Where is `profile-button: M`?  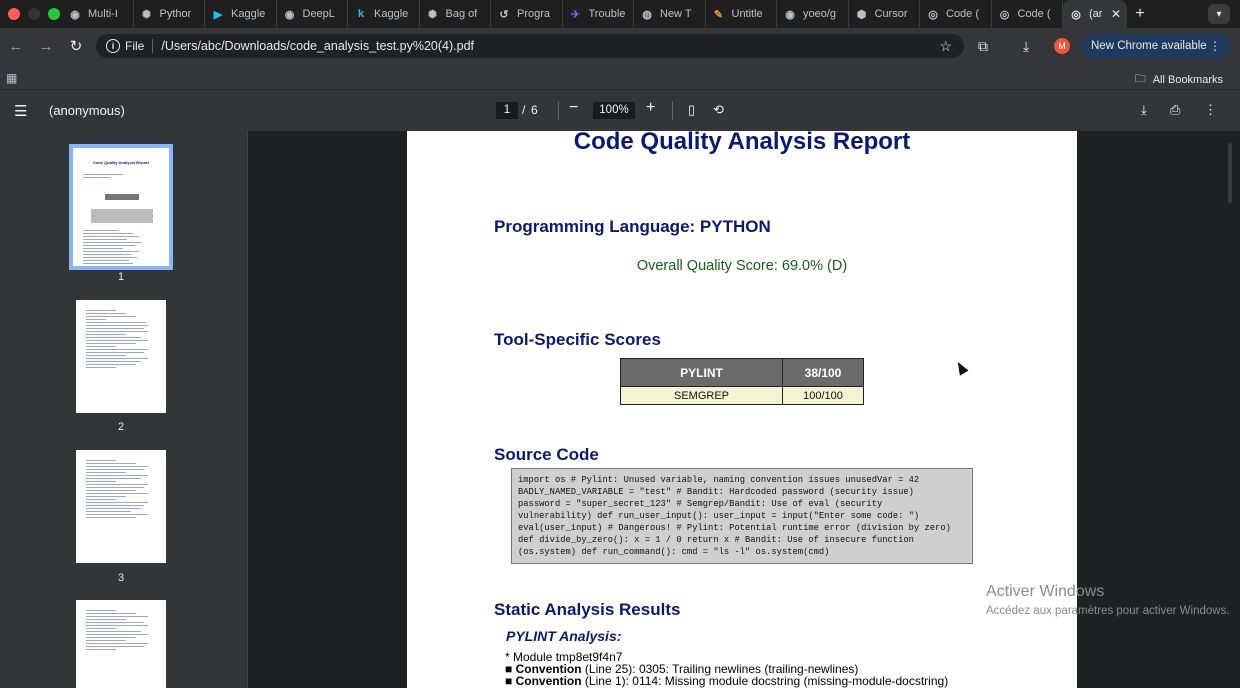
profile-button: M is located at coordinates (1062, 46).